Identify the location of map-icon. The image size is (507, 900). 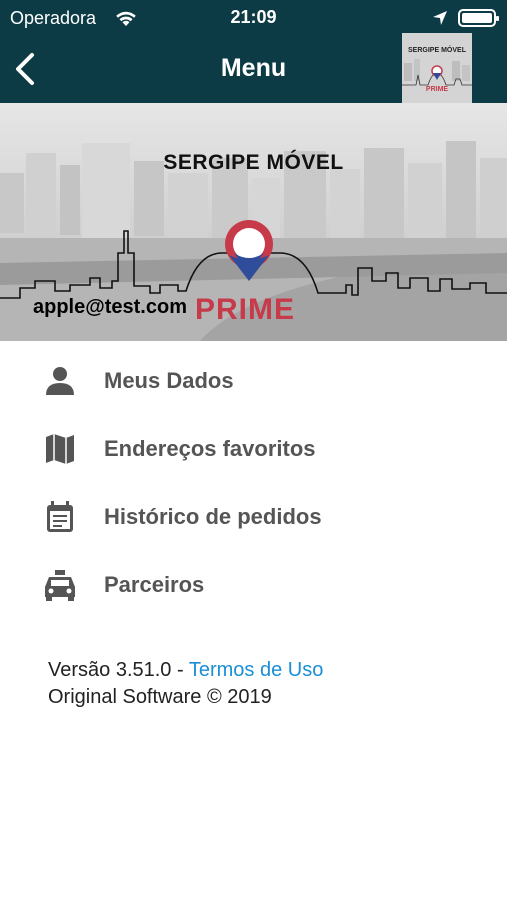
(60, 449).